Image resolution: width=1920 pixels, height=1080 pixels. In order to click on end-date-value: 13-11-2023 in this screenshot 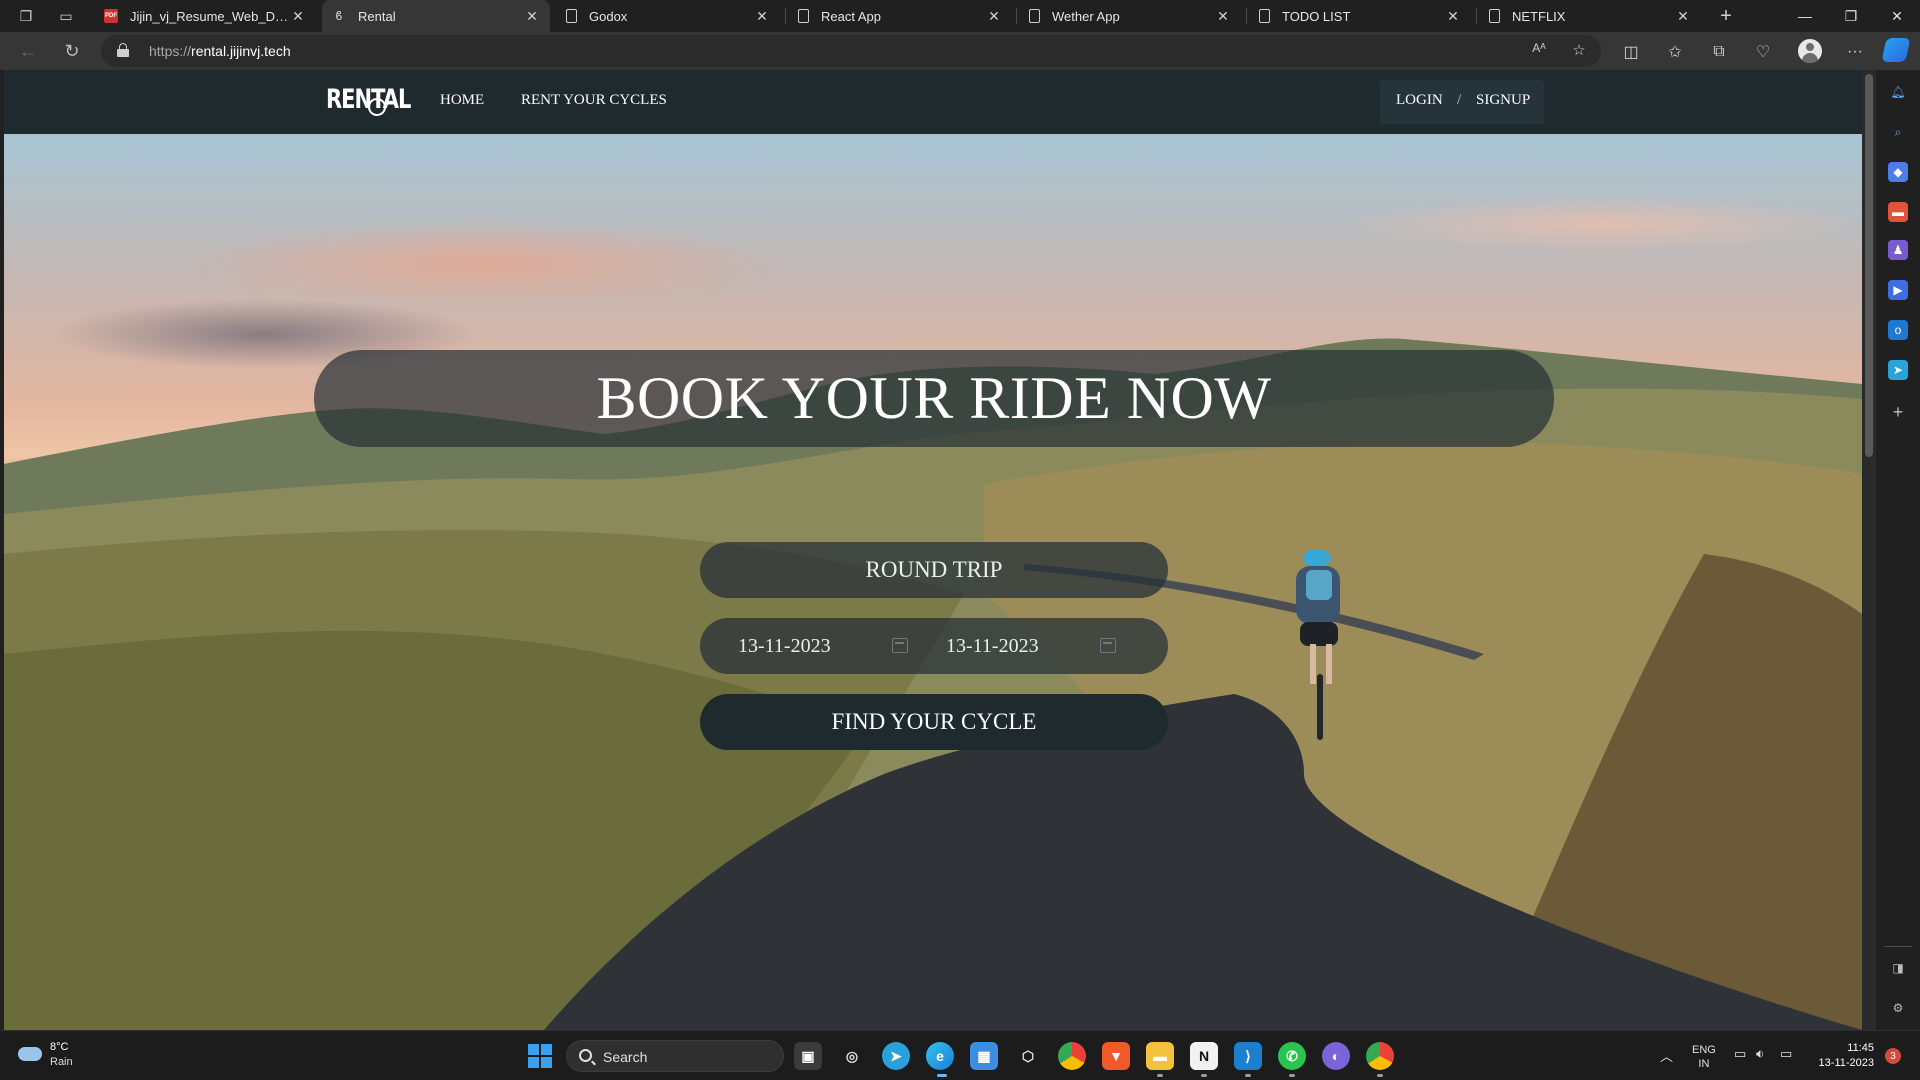, I will do `click(992, 646)`.